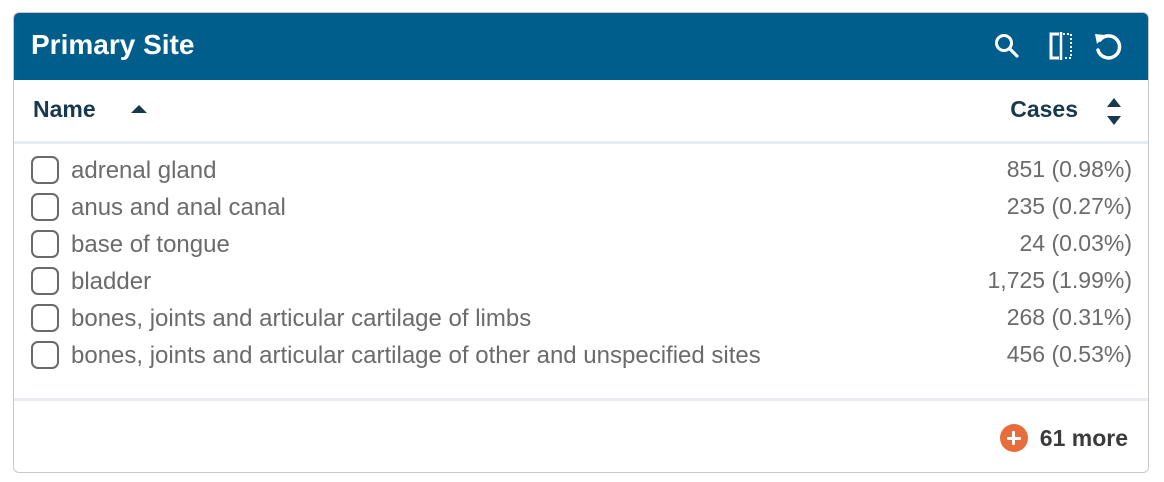 The height and width of the screenshot is (482, 1164). I want to click on plus-circle-icon, so click(1013, 438).